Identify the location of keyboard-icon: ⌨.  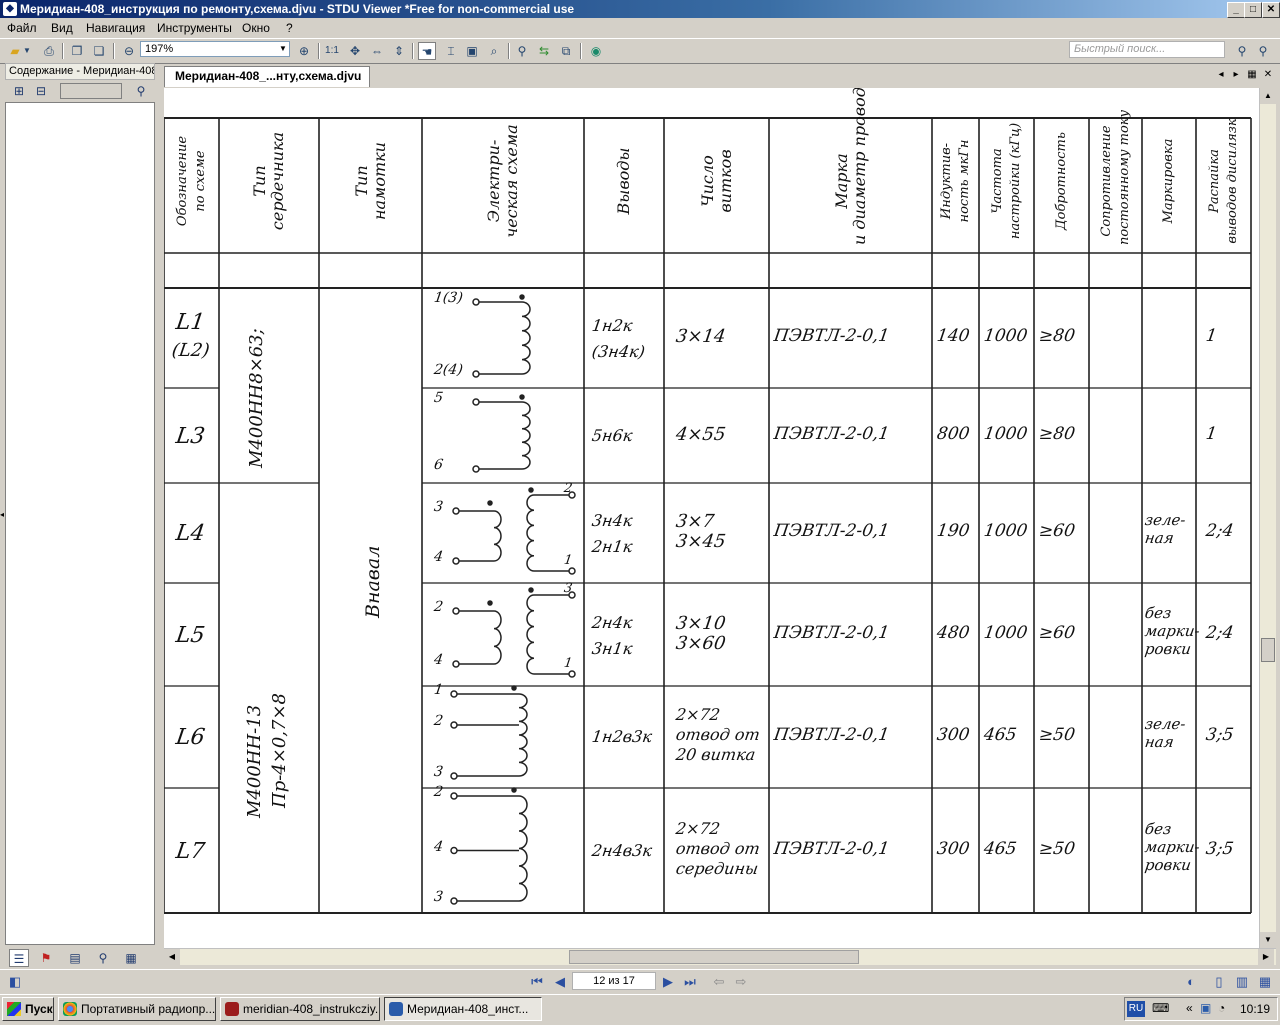
(1160, 1008).